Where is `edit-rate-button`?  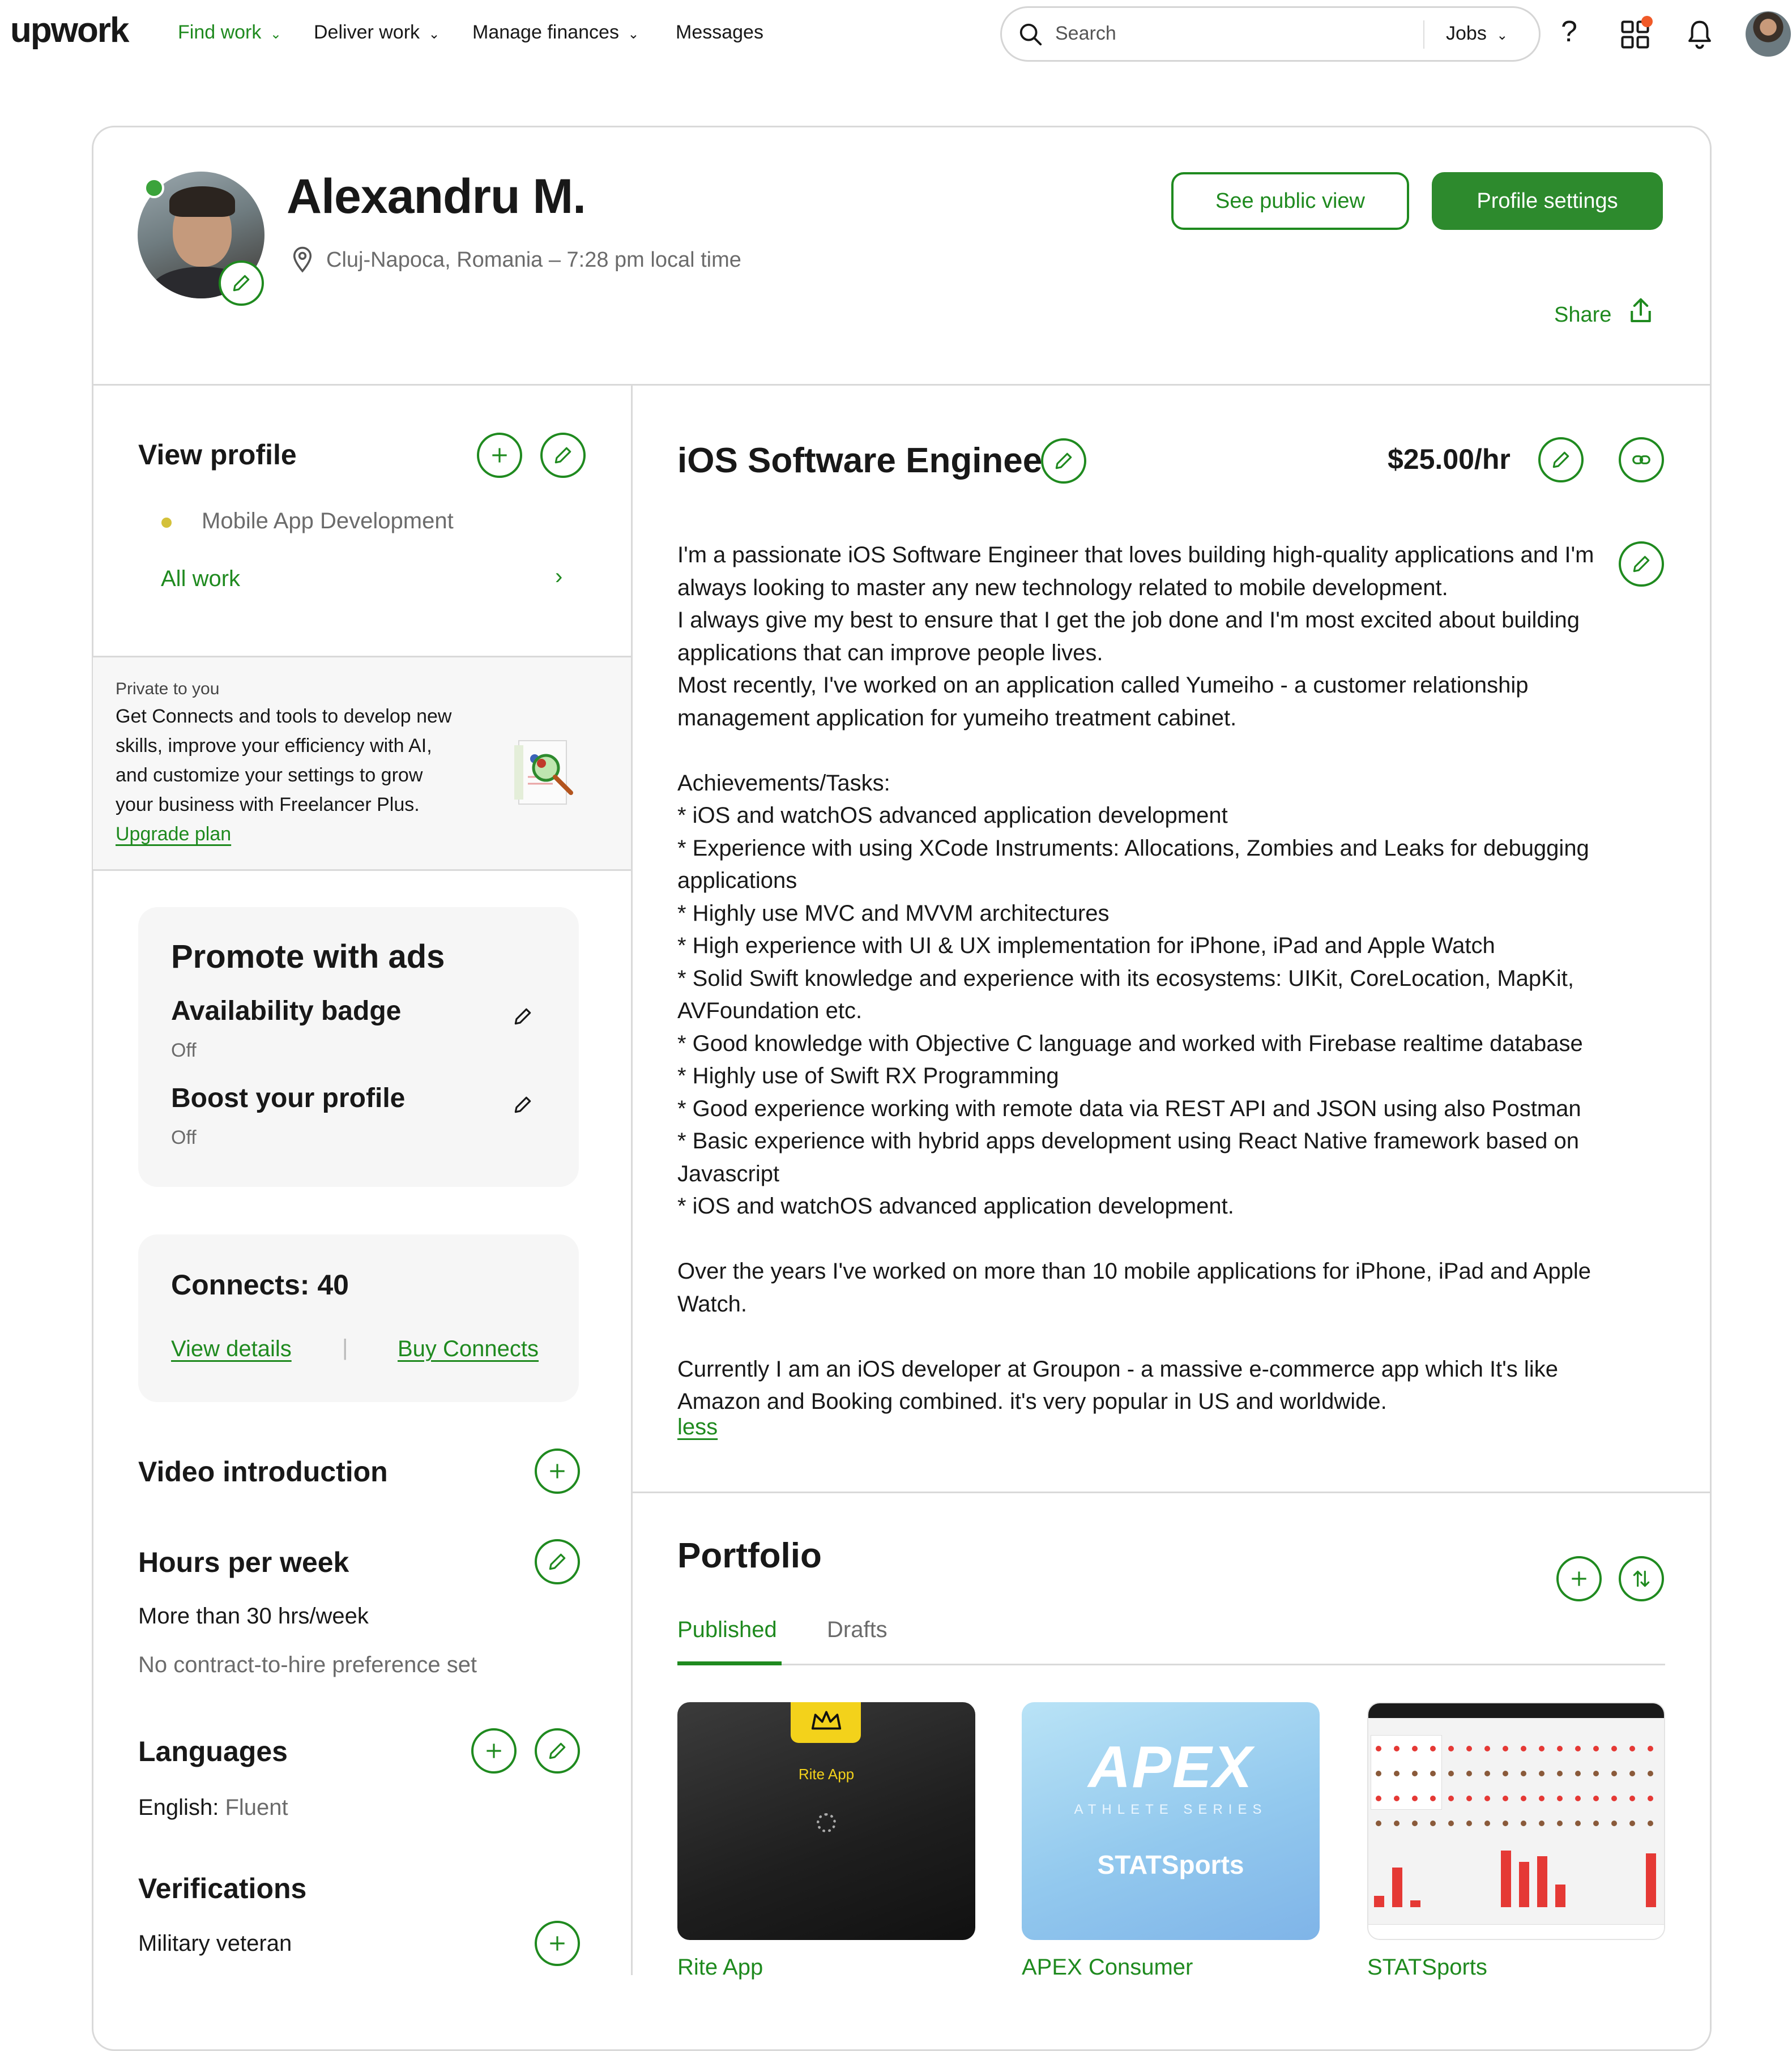
edit-rate-button is located at coordinates (1561, 459).